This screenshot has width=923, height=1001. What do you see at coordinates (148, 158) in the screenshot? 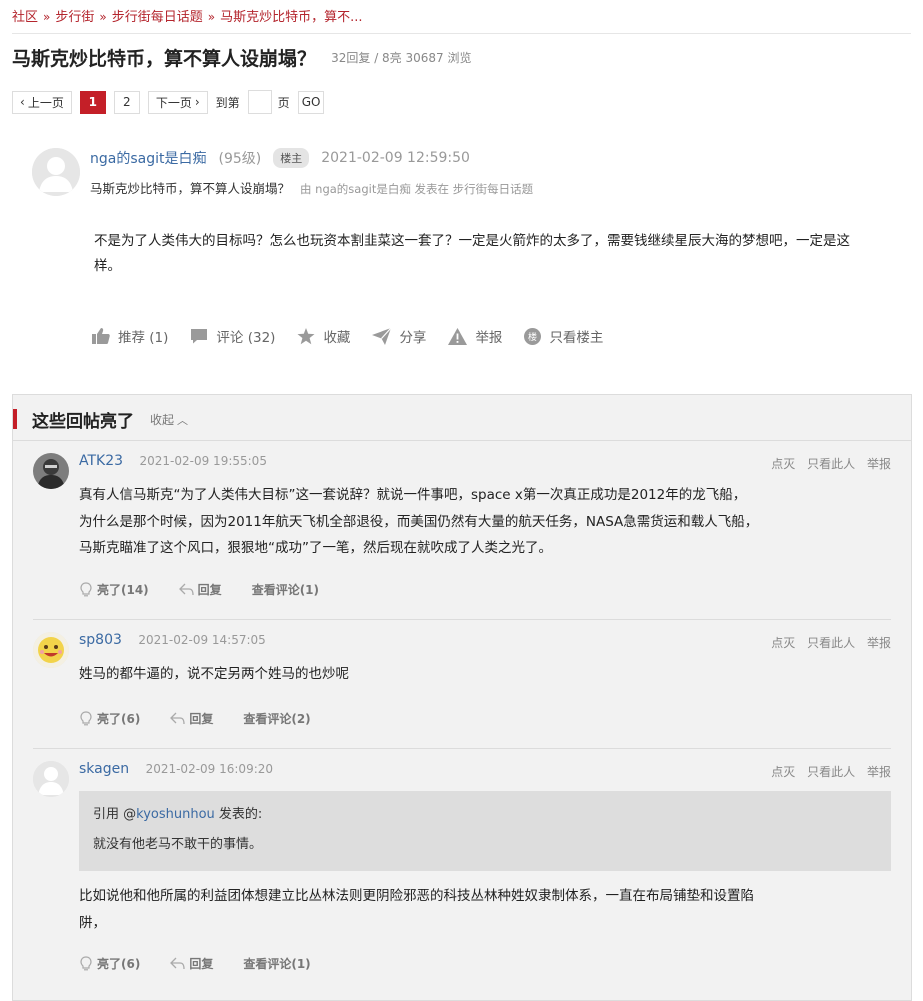
I see `author-name: nga的sagit是白痴` at bounding box center [148, 158].